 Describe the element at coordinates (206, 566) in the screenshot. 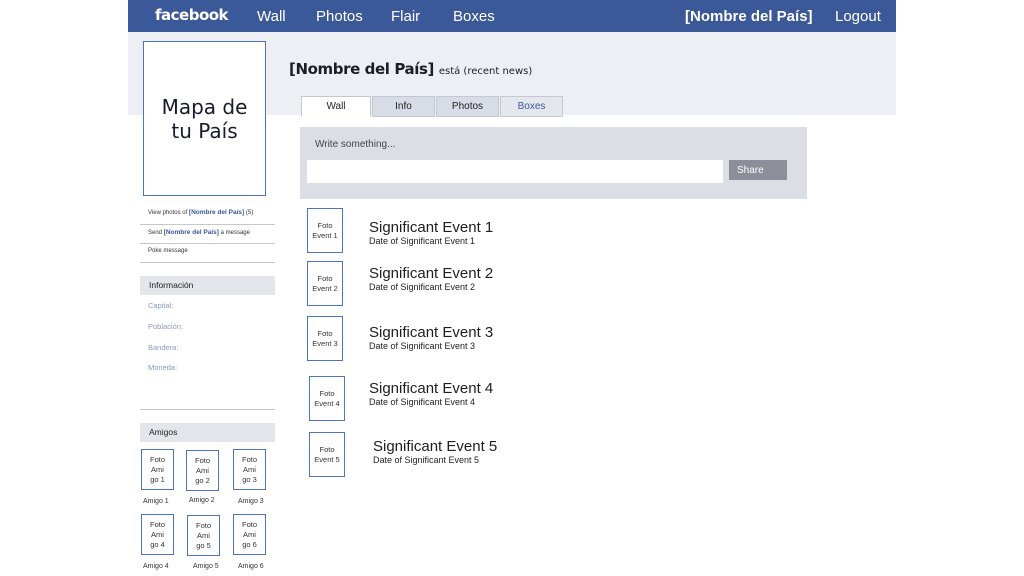

I see `friend-name: Amigo 5` at that location.